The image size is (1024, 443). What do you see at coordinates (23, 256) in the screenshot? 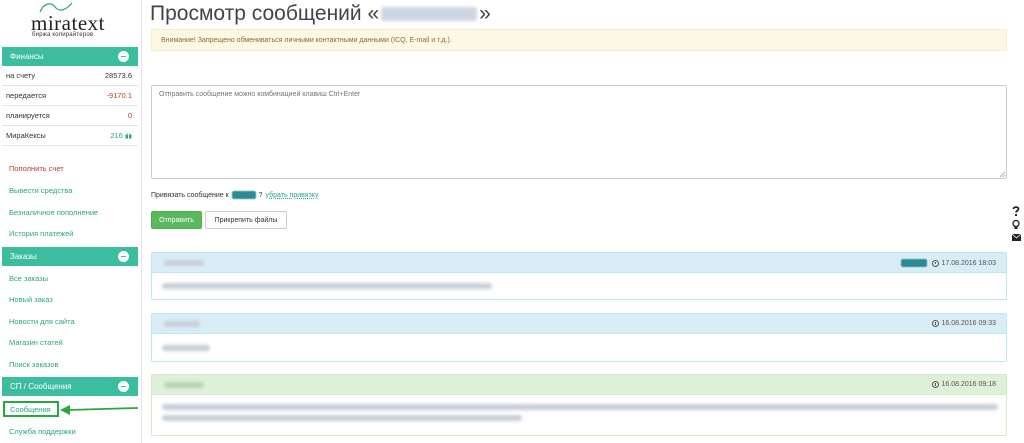
I see `orders-title: Заказы` at bounding box center [23, 256].